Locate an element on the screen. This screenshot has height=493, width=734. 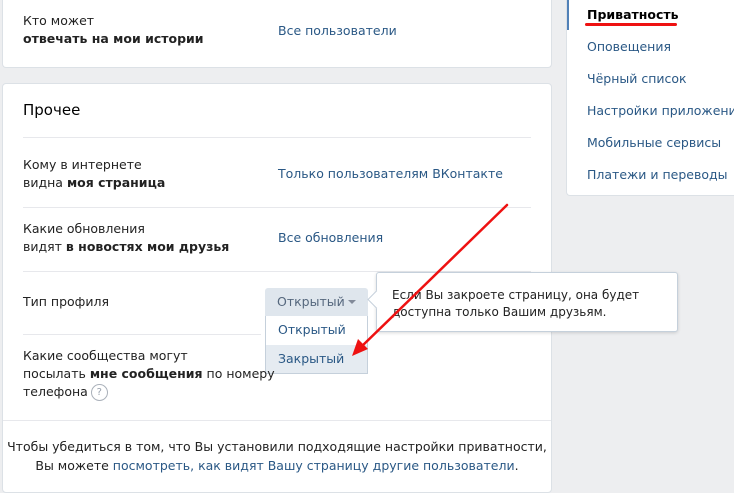
active-indicator is located at coordinates (568, 15).